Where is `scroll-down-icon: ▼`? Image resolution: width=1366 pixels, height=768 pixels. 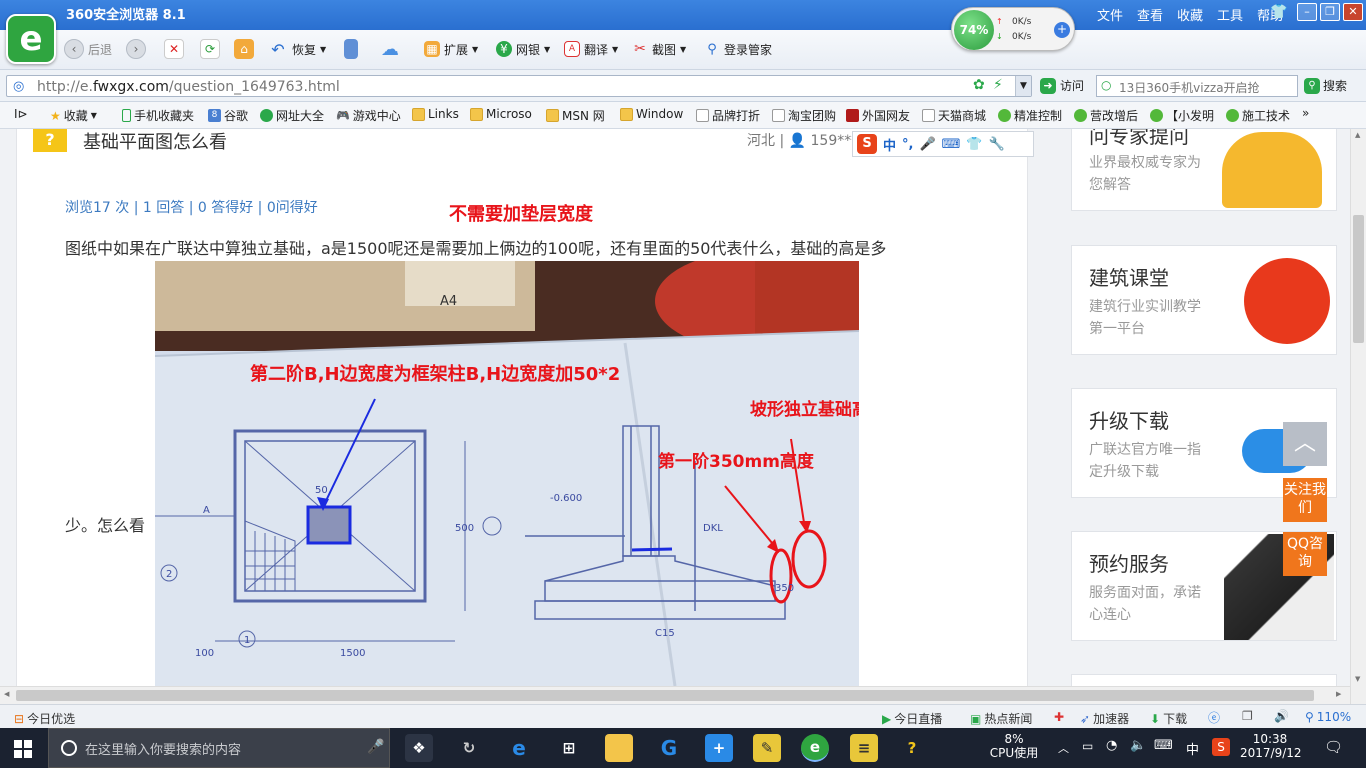 scroll-down-icon: ▼ is located at coordinates (1357, 679).